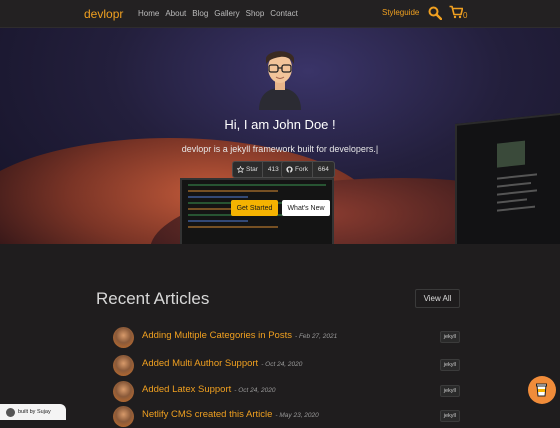 Image resolution: width=560 pixels, height=428 pixels. What do you see at coordinates (280, 124) in the screenshot?
I see `hero-title: Hi, I am John Doe !` at bounding box center [280, 124].